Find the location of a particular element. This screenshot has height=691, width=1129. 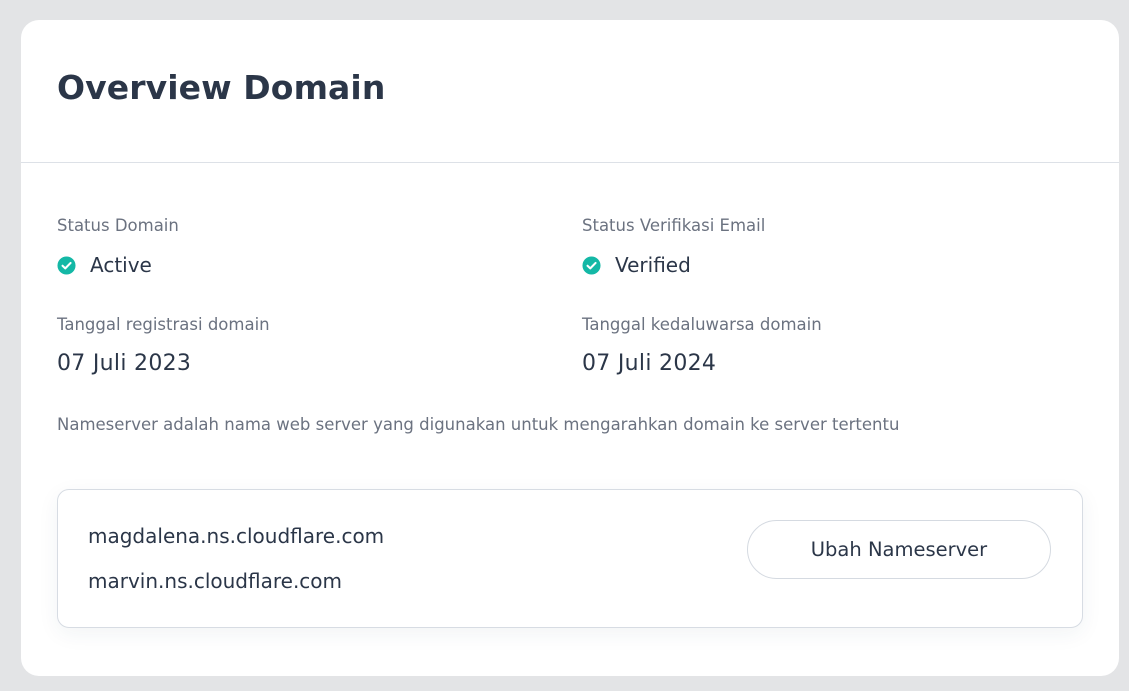

status-domain-text: Active is located at coordinates (121, 265).